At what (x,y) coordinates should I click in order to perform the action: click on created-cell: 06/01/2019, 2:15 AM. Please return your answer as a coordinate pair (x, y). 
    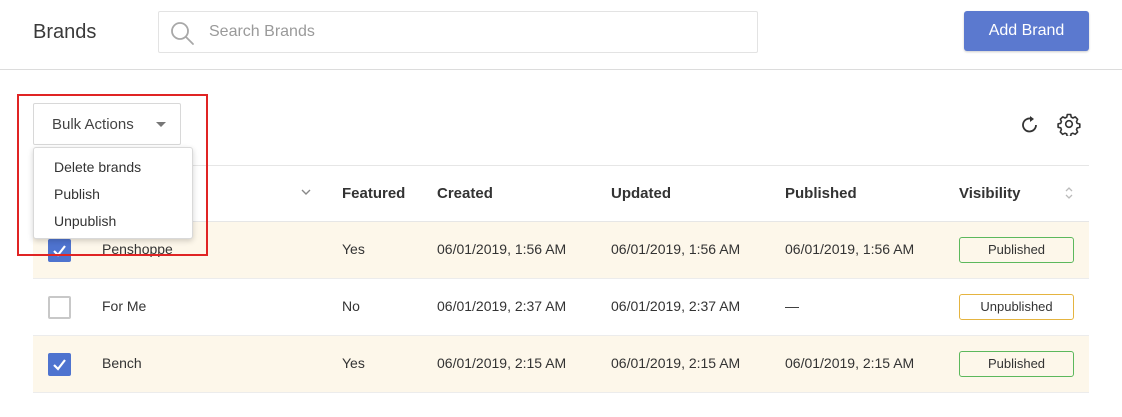
    Looking at the image, I should click on (502, 363).